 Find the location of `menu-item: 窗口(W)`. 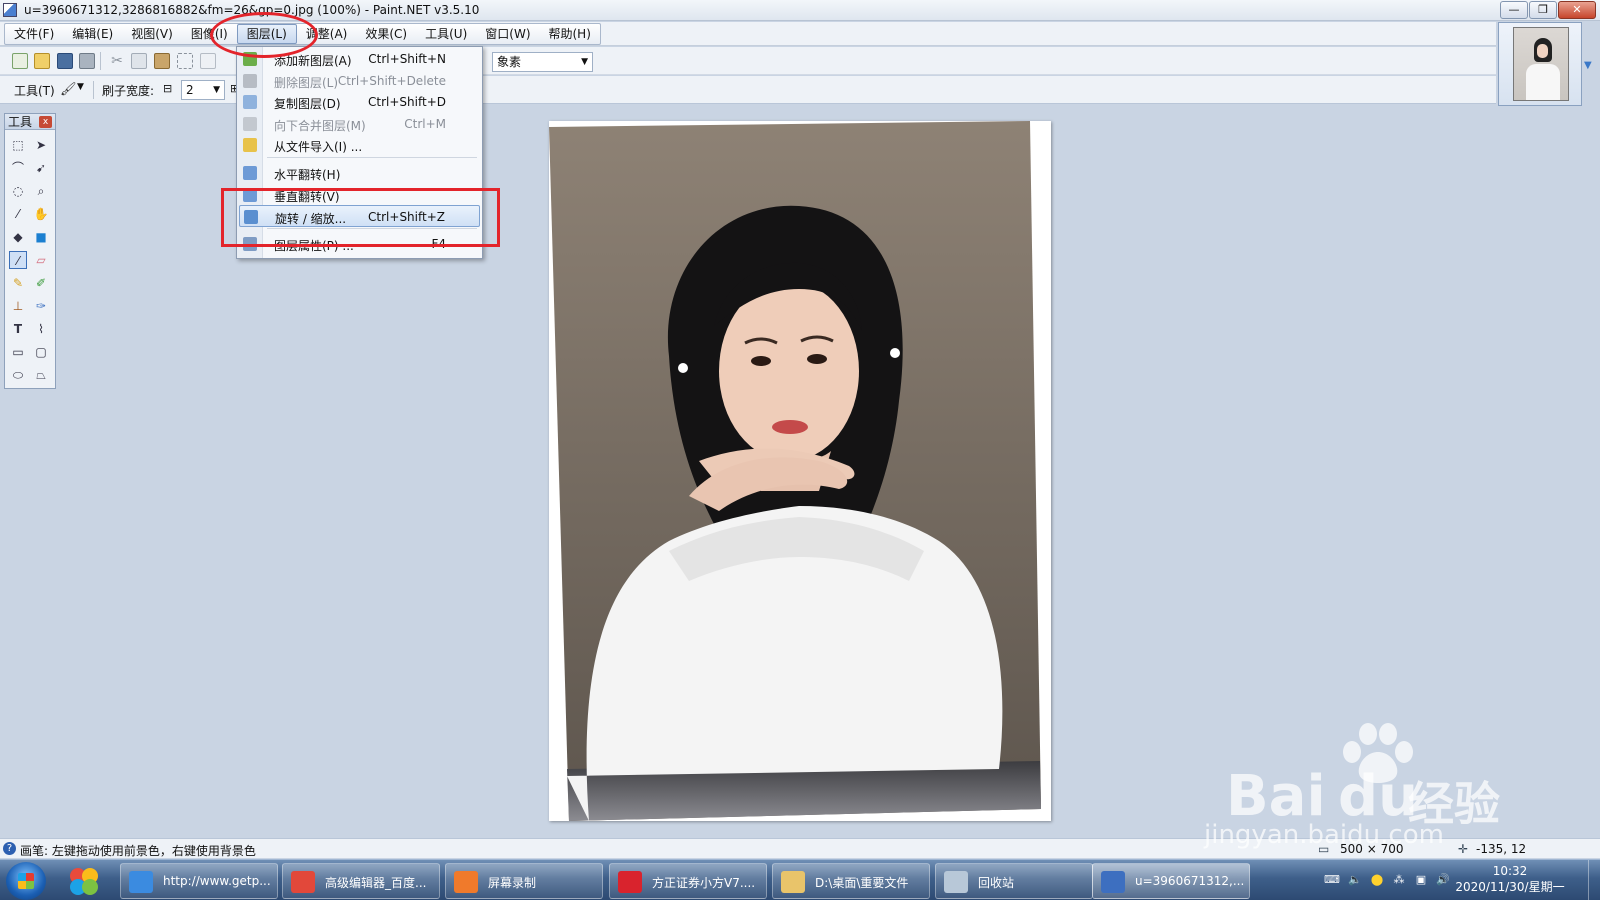

menu-item: 窗口(W) is located at coordinates (507, 34).